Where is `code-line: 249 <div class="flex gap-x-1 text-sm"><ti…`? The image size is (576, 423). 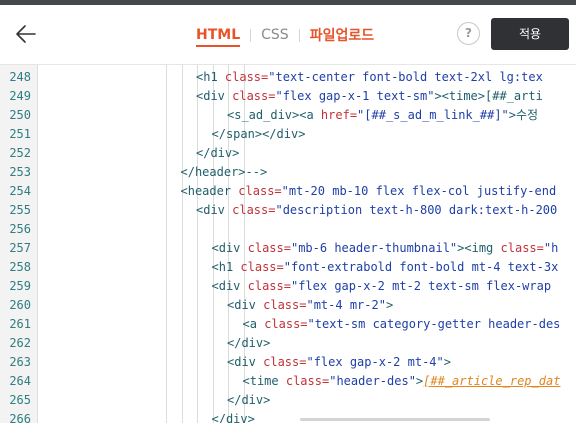
code-line: 249 <div class="flex gap-x-1 text-sm"><ti… is located at coordinates (288, 96).